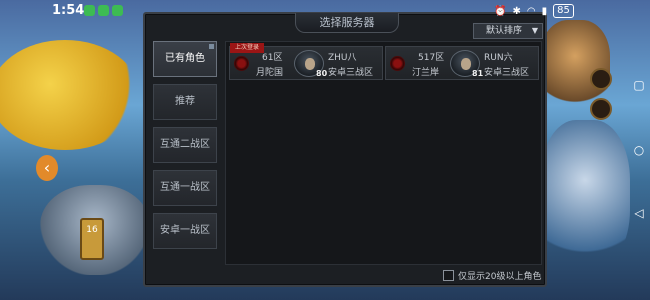 This screenshot has width=650, height=300. I want to click on server-name: 汀兰岸, so click(426, 73).